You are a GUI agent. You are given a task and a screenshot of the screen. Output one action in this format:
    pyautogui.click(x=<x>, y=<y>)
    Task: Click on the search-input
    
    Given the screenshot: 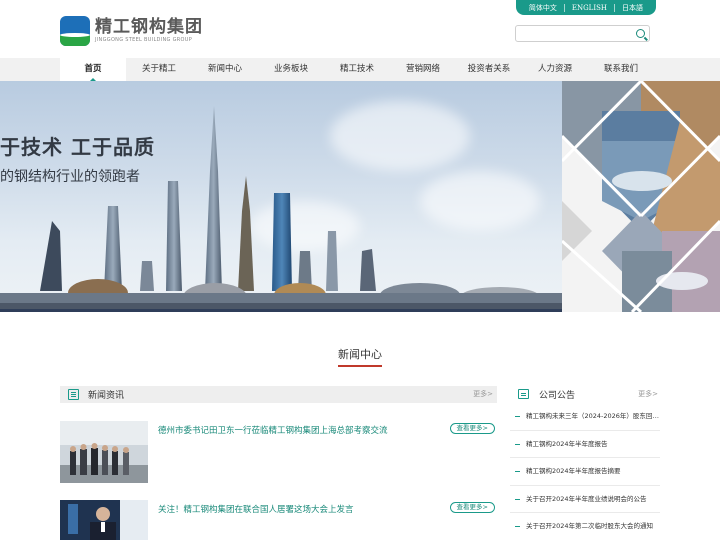 What is the action you would take?
    pyautogui.click(x=572, y=38)
    